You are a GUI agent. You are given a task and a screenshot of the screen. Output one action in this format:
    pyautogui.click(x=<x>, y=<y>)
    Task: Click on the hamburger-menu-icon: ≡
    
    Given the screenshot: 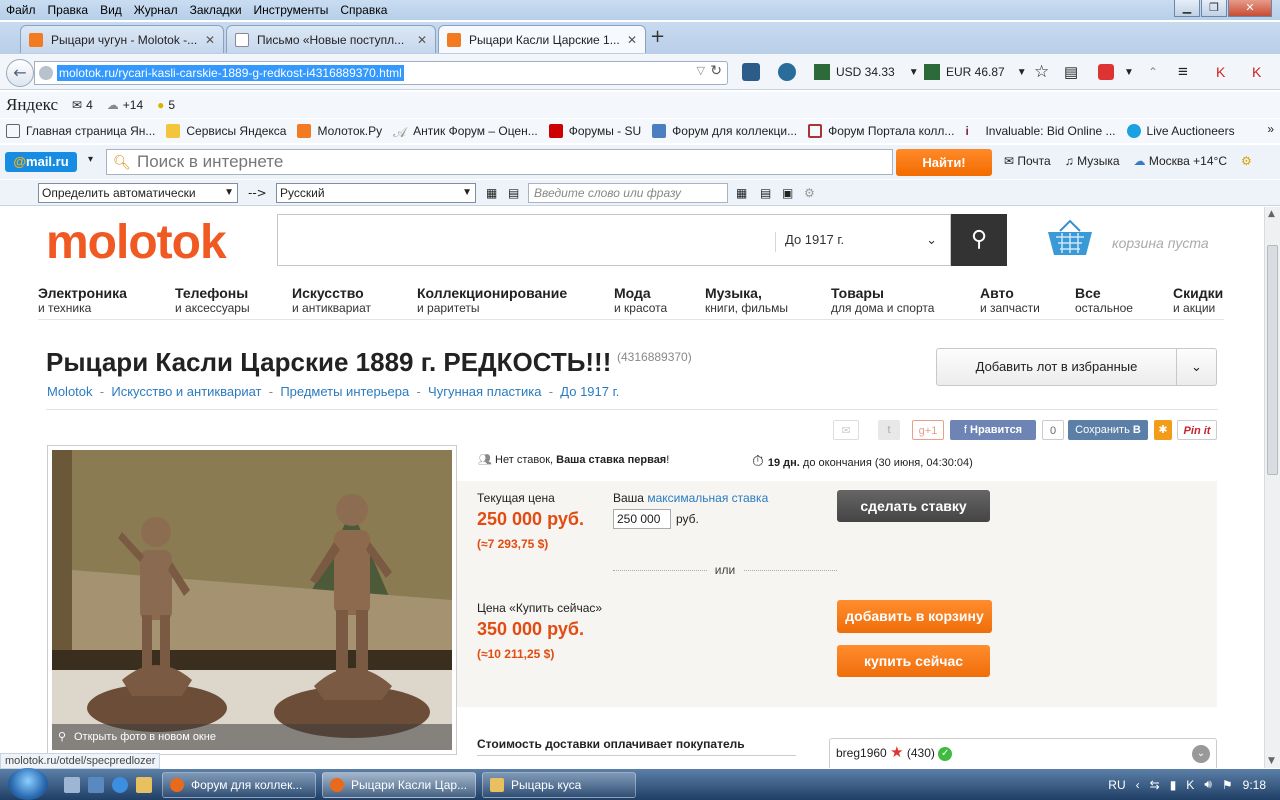 What is the action you would take?
    pyautogui.click(x=1183, y=72)
    